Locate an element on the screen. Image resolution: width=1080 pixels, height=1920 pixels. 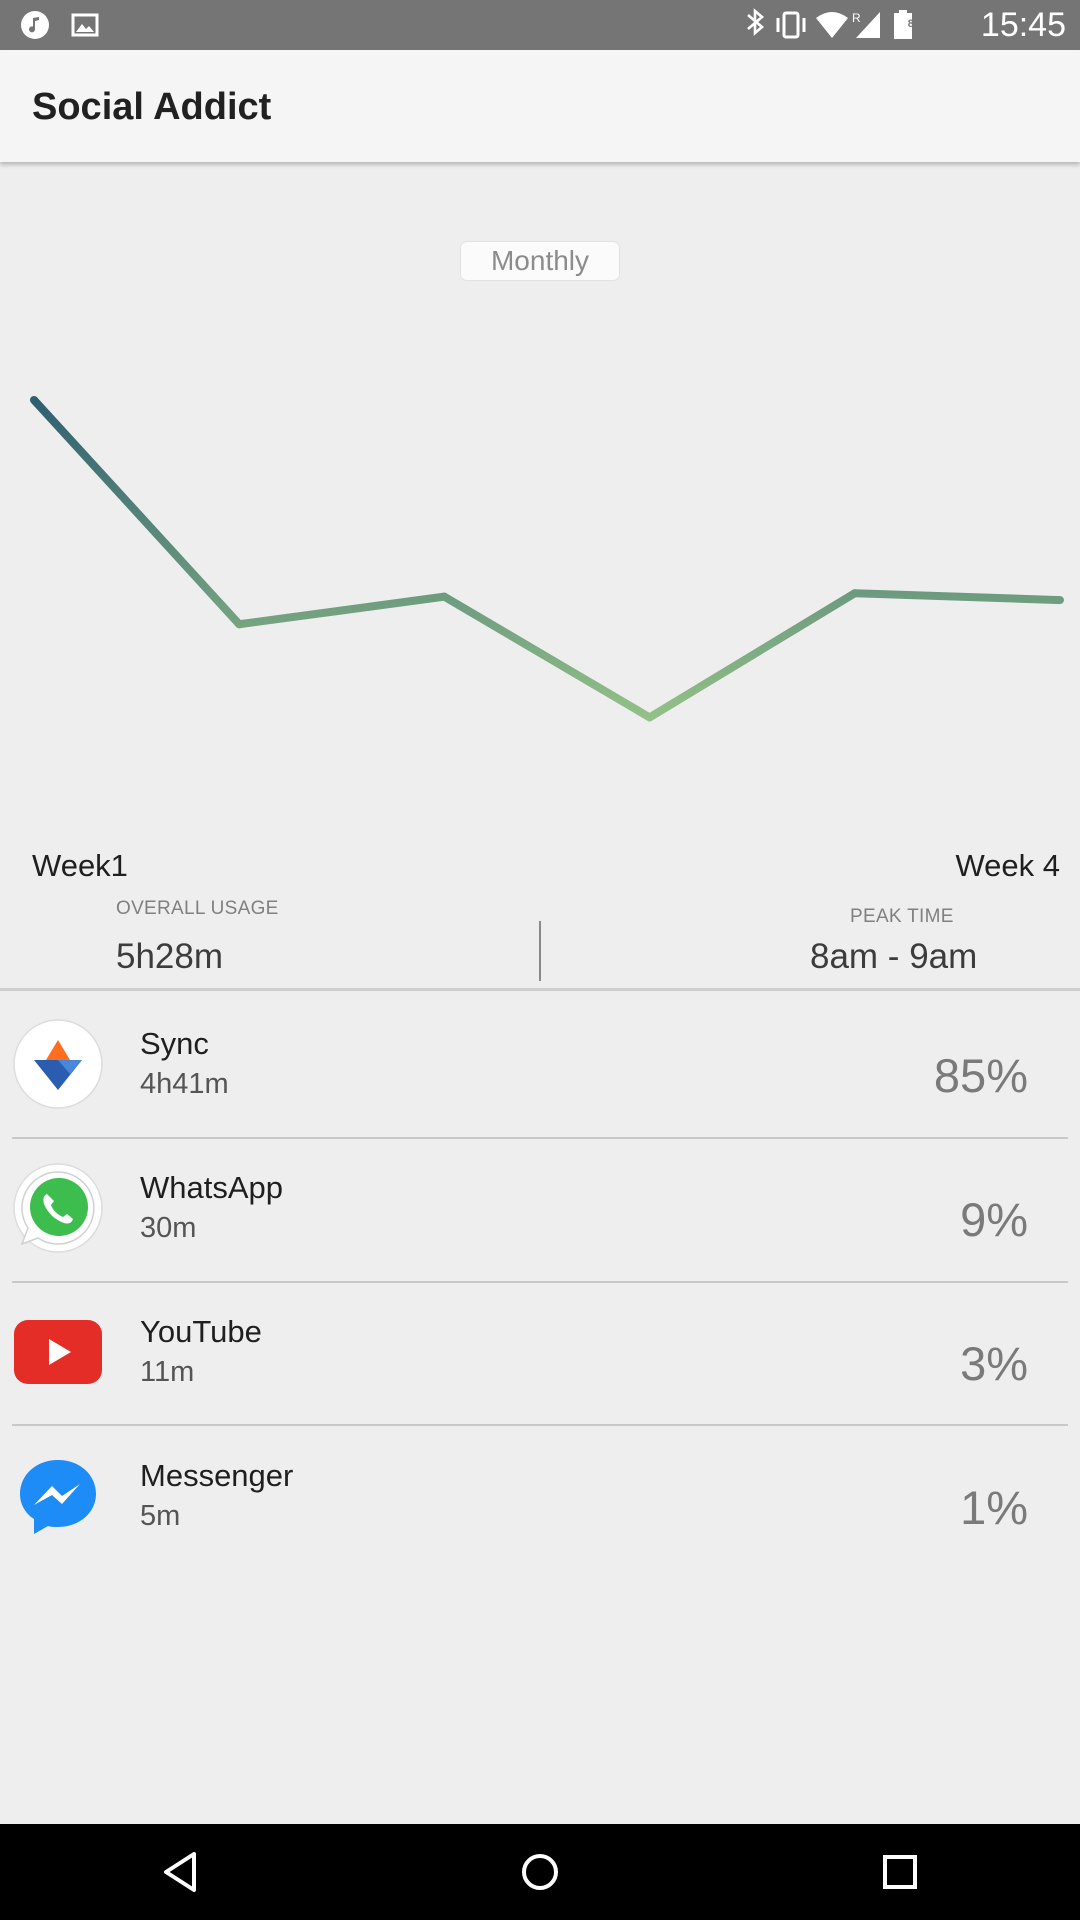
whatsapp-icon is located at coordinates (58, 1208).